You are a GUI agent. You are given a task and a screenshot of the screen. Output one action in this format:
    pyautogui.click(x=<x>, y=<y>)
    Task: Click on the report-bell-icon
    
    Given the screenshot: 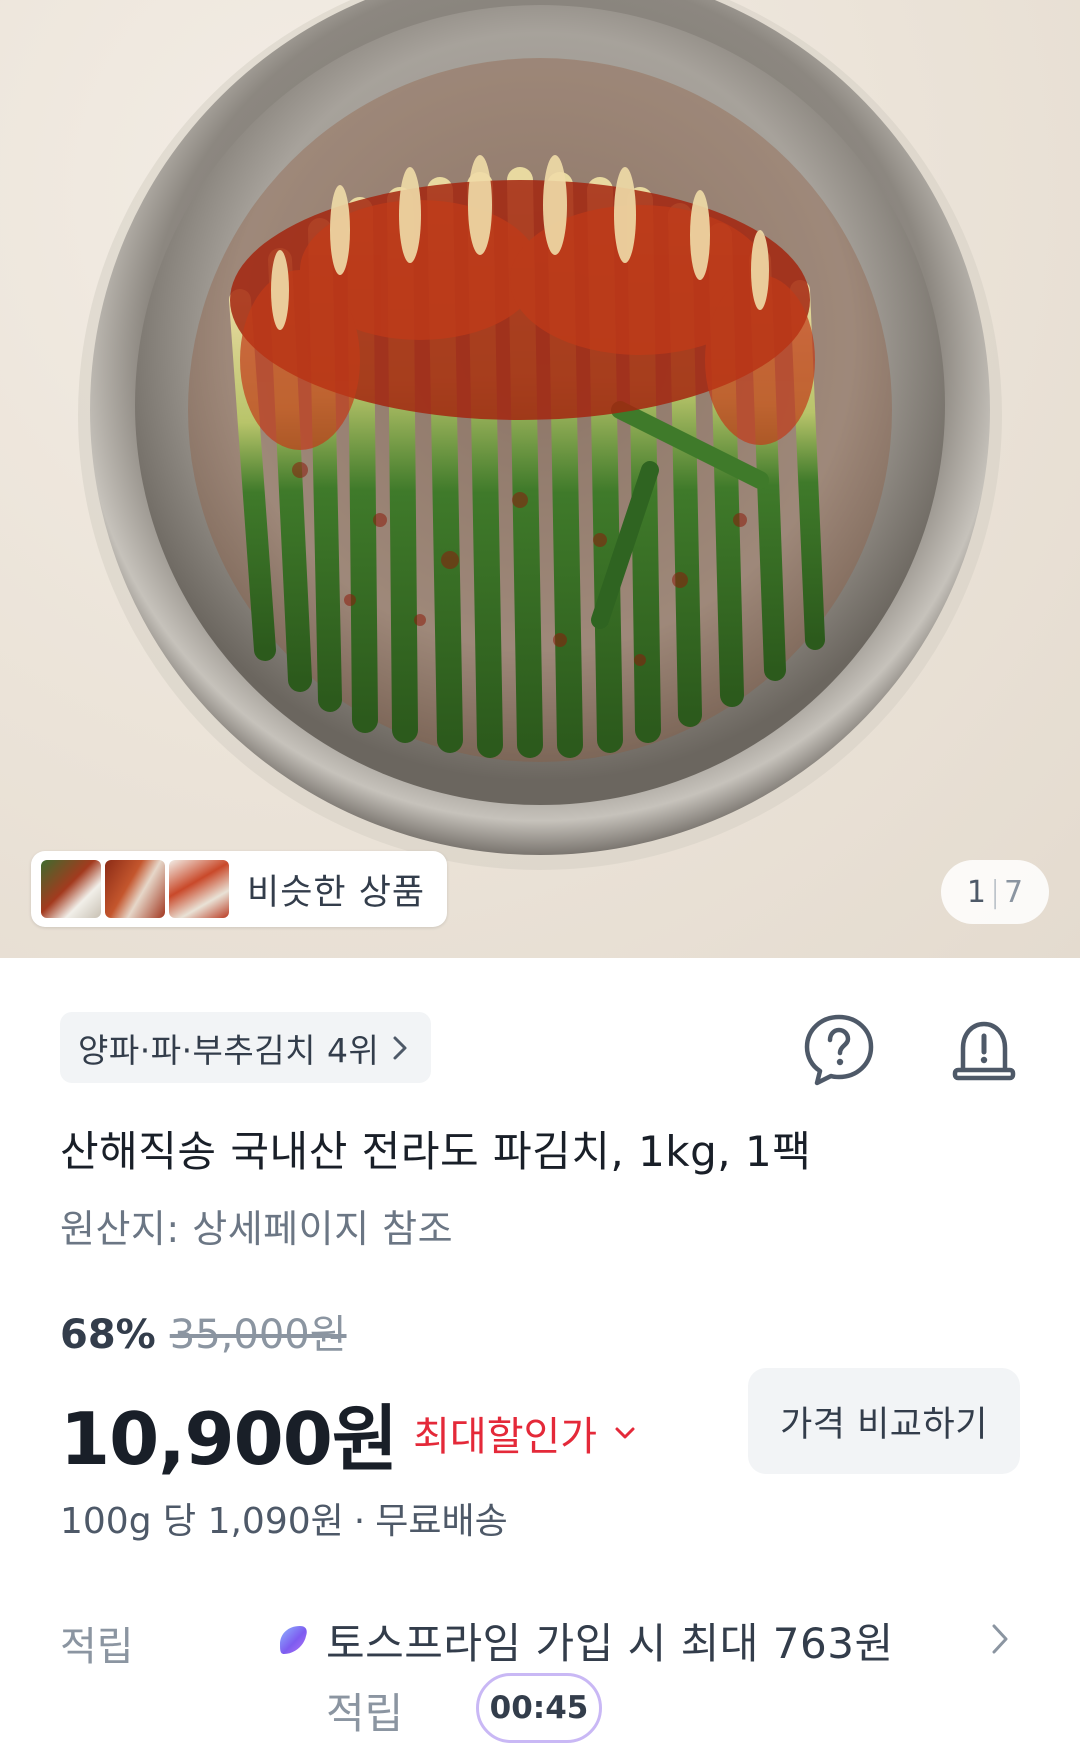 What is the action you would take?
    pyautogui.click(x=984, y=1051)
    